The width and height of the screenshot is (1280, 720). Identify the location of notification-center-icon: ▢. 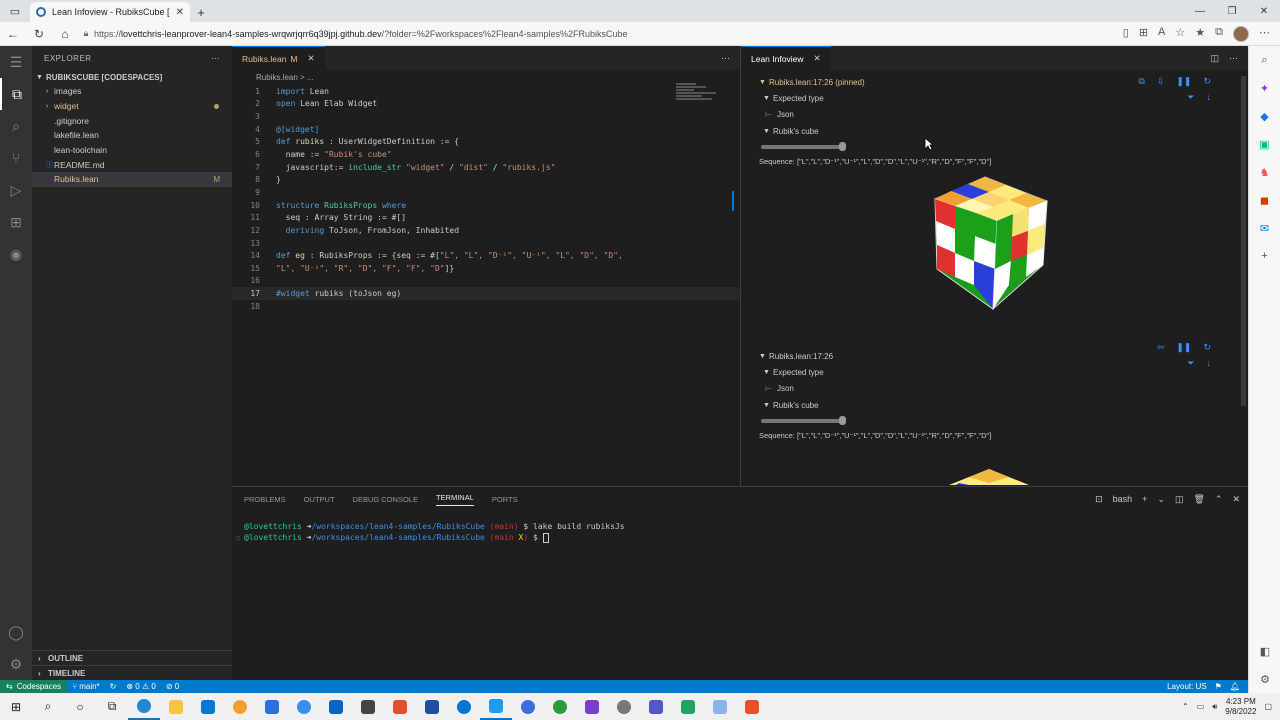
(1268, 706).